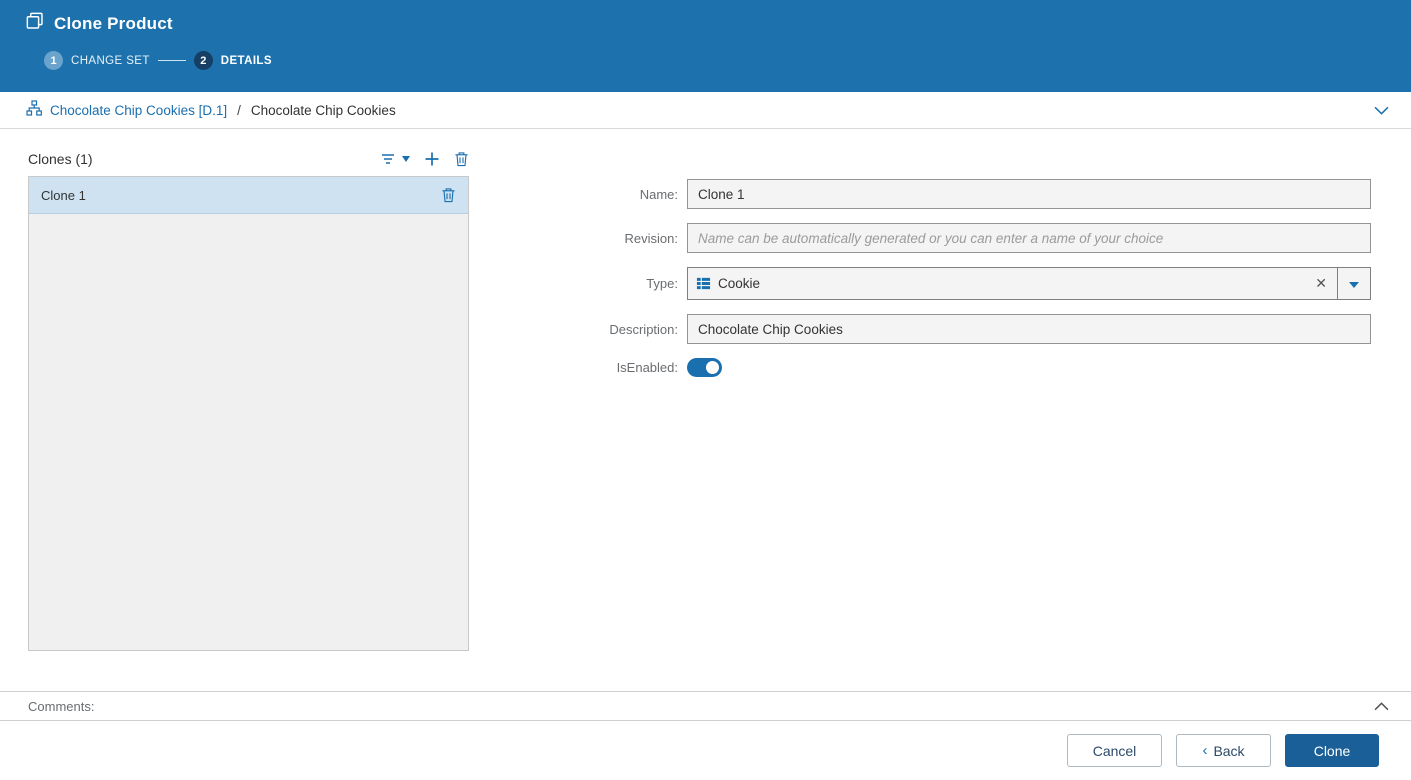  Describe the element at coordinates (389, 159) in the screenshot. I see `filter-icon` at that location.